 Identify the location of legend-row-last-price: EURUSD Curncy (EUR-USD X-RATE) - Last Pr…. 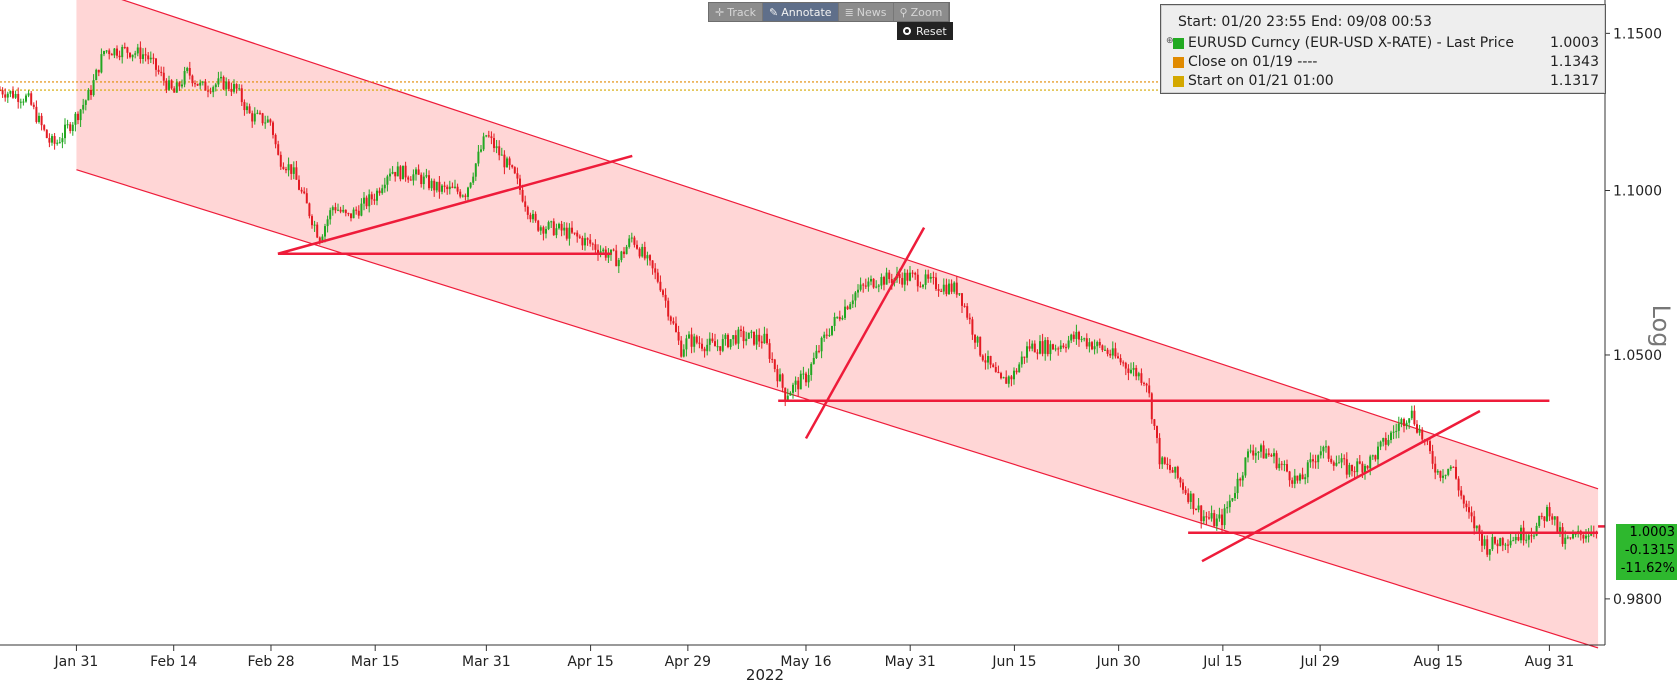
(1382, 43).